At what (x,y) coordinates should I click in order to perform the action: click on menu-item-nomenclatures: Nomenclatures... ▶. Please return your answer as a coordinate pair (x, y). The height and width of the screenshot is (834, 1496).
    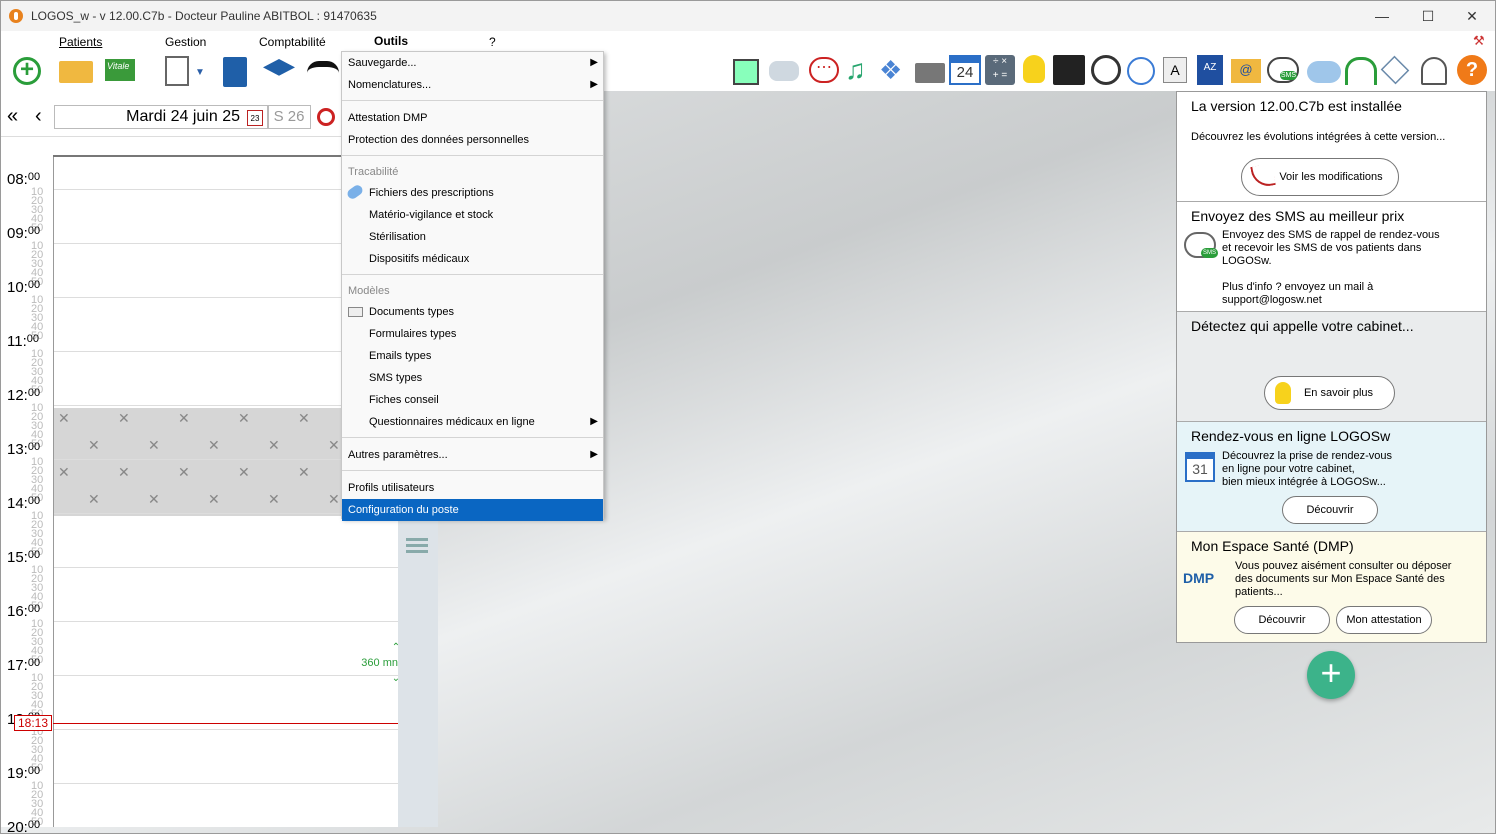
    Looking at the image, I should click on (472, 85).